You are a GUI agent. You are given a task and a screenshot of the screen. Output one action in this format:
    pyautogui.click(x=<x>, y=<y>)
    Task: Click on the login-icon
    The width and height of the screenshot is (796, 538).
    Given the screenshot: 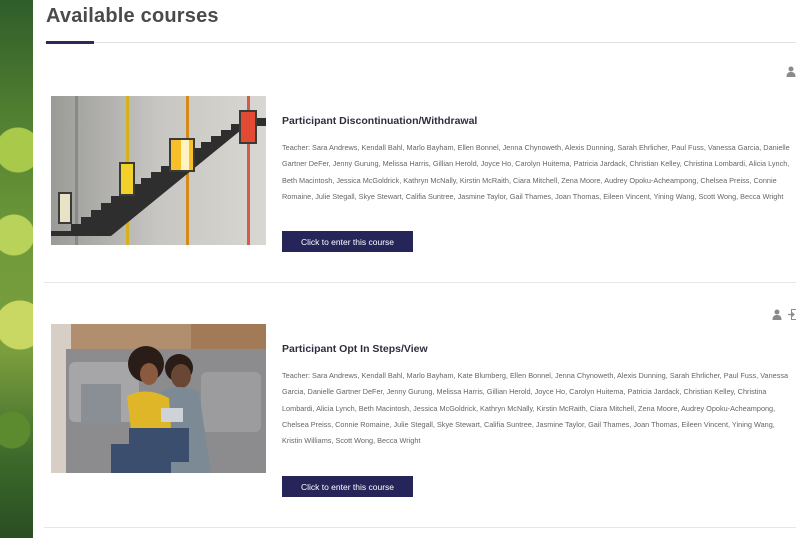 What is the action you would take?
    pyautogui.click(x=792, y=314)
    